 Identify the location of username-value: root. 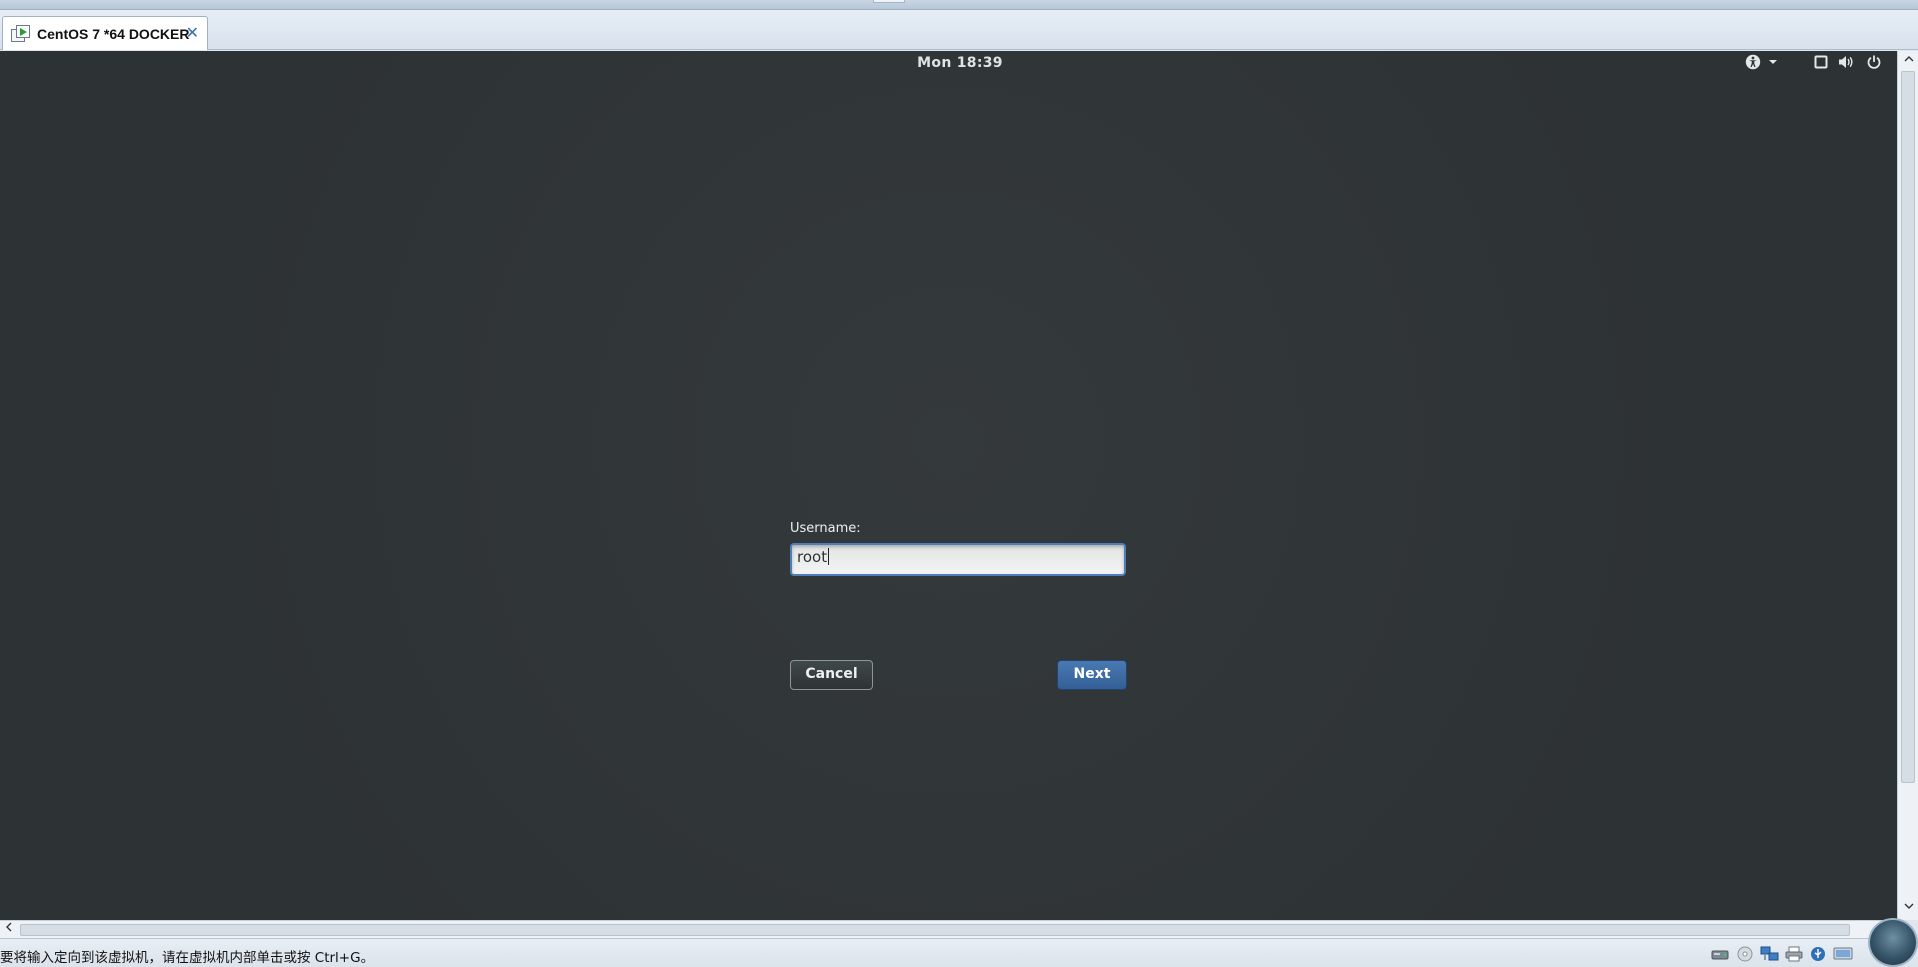
(812, 557).